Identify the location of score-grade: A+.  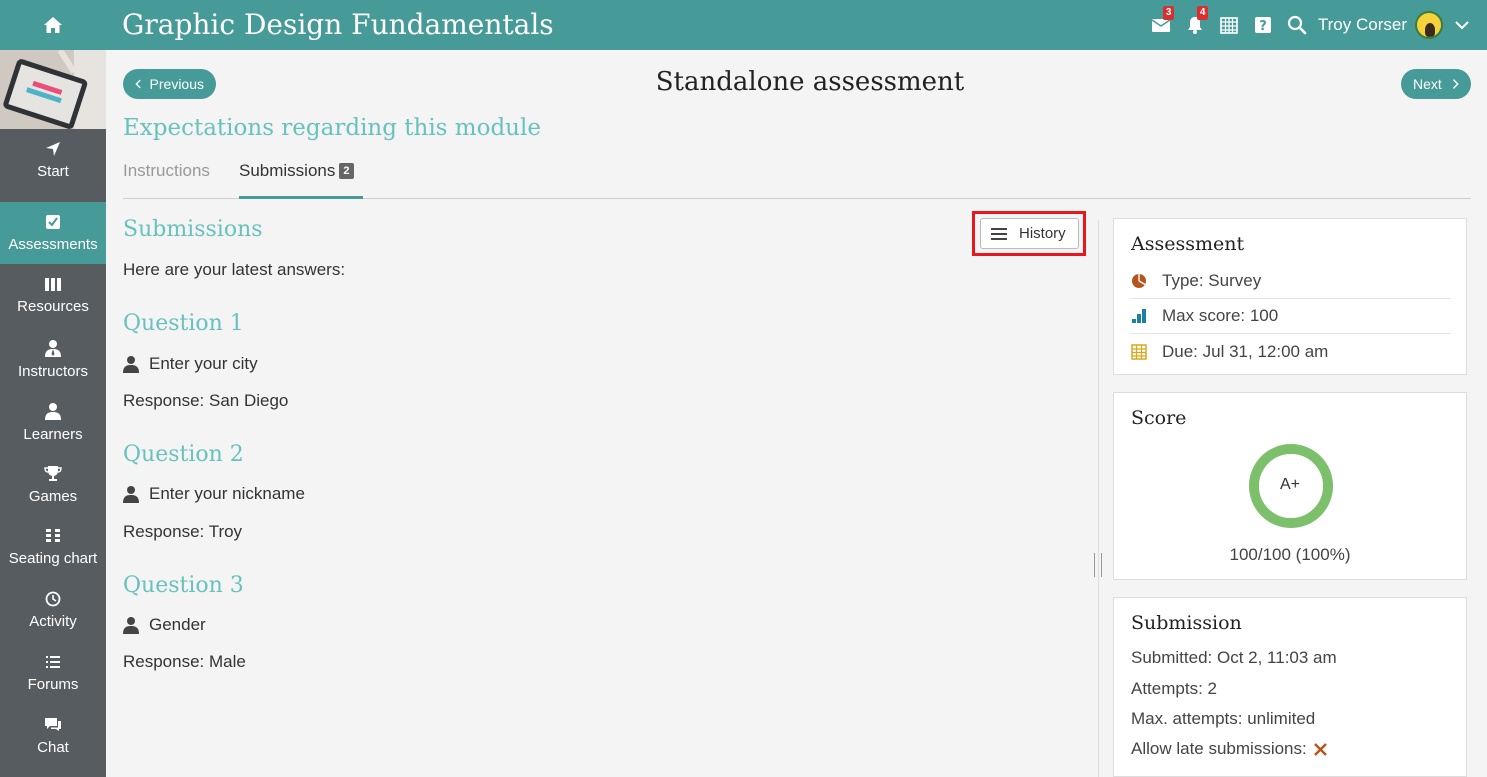
(1289, 484).